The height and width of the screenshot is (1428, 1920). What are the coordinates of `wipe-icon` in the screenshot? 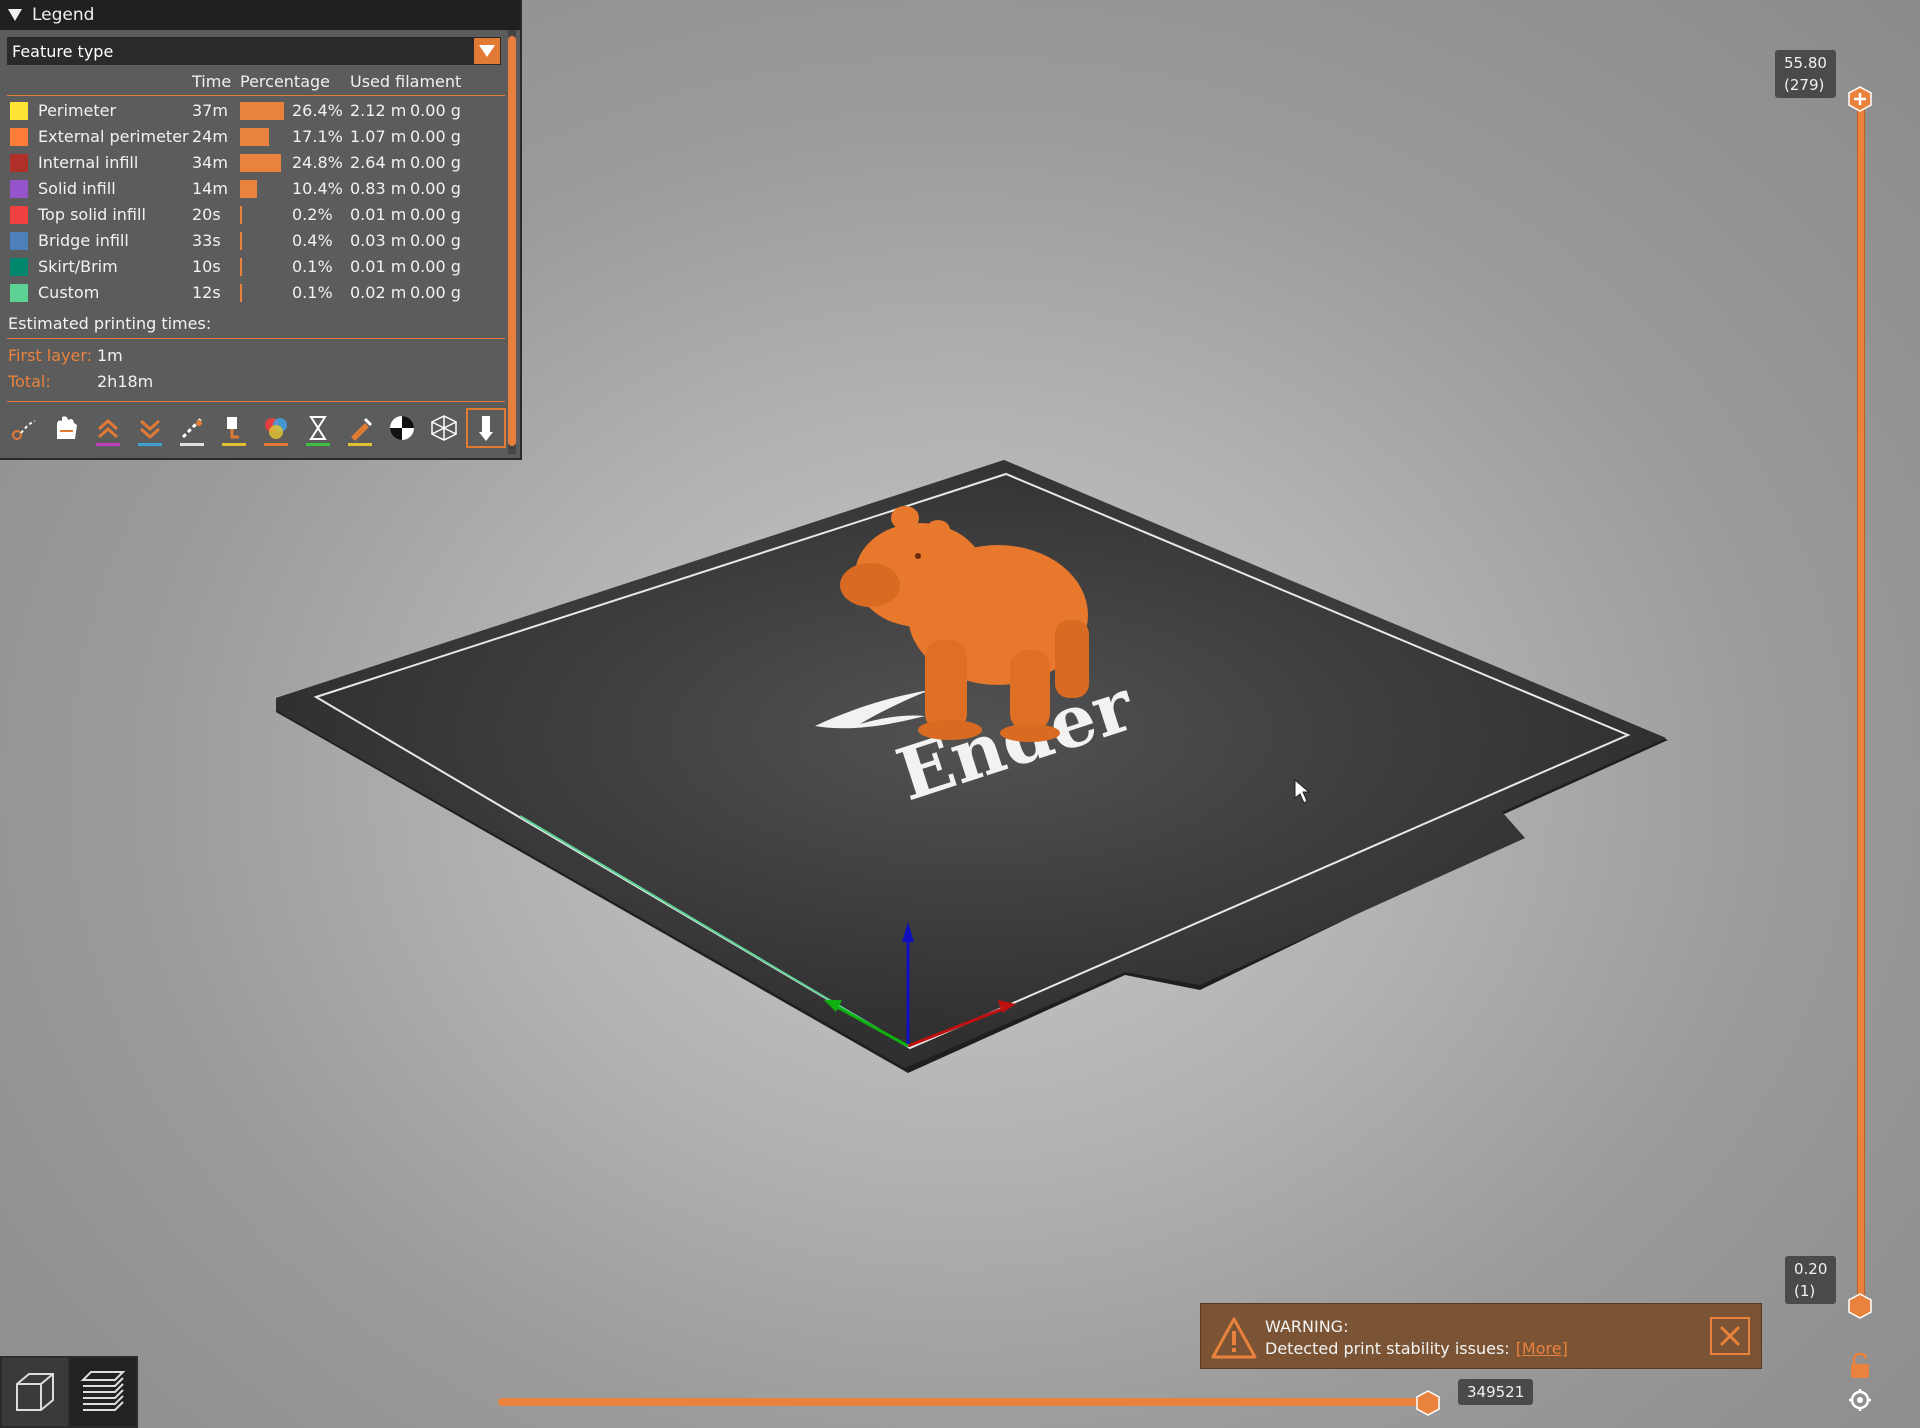 It's located at (67, 427).